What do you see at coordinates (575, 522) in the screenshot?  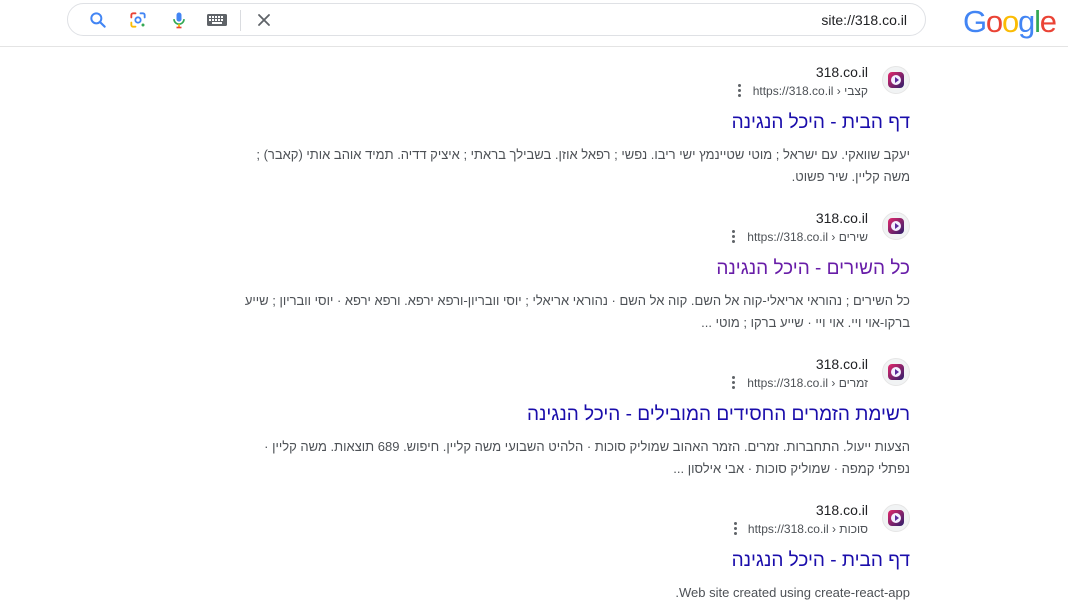 I see `result-source: 318.co.il https://318.co.il › סוכות` at bounding box center [575, 522].